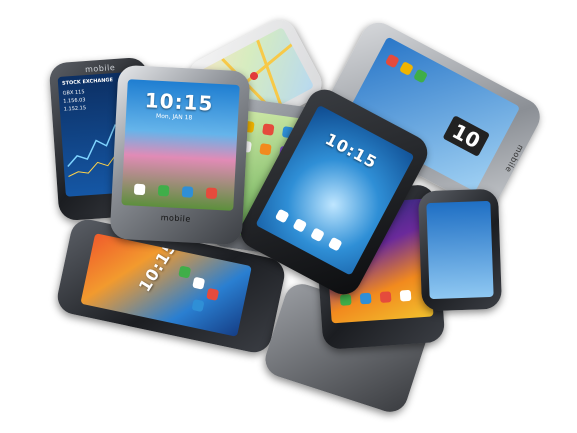  I want to click on phone-center-front: 10:15 Mon, JAN 18 mobile, so click(180, 155).